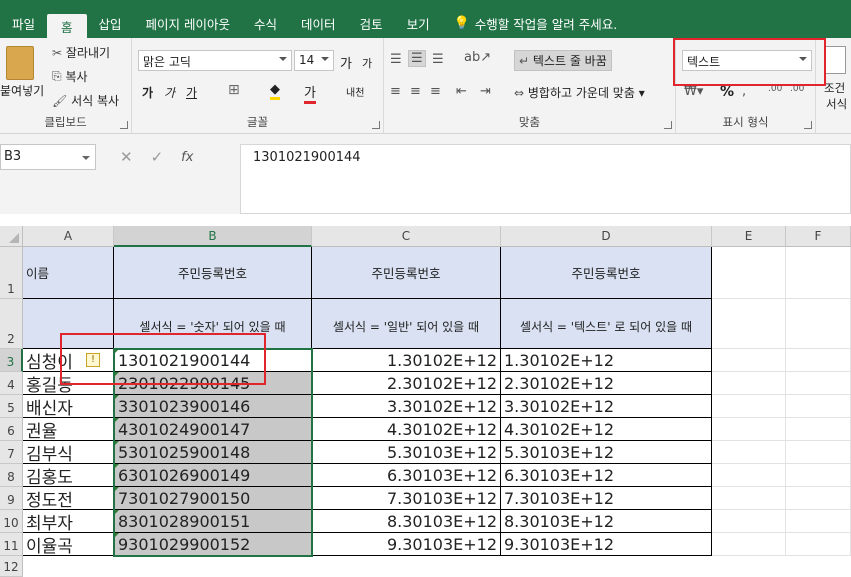 The width and height of the screenshot is (851, 577). What do you see at coordinates (749, 475) in the screenshot?
I see `cell-e8` at bounding box center [749, 475].